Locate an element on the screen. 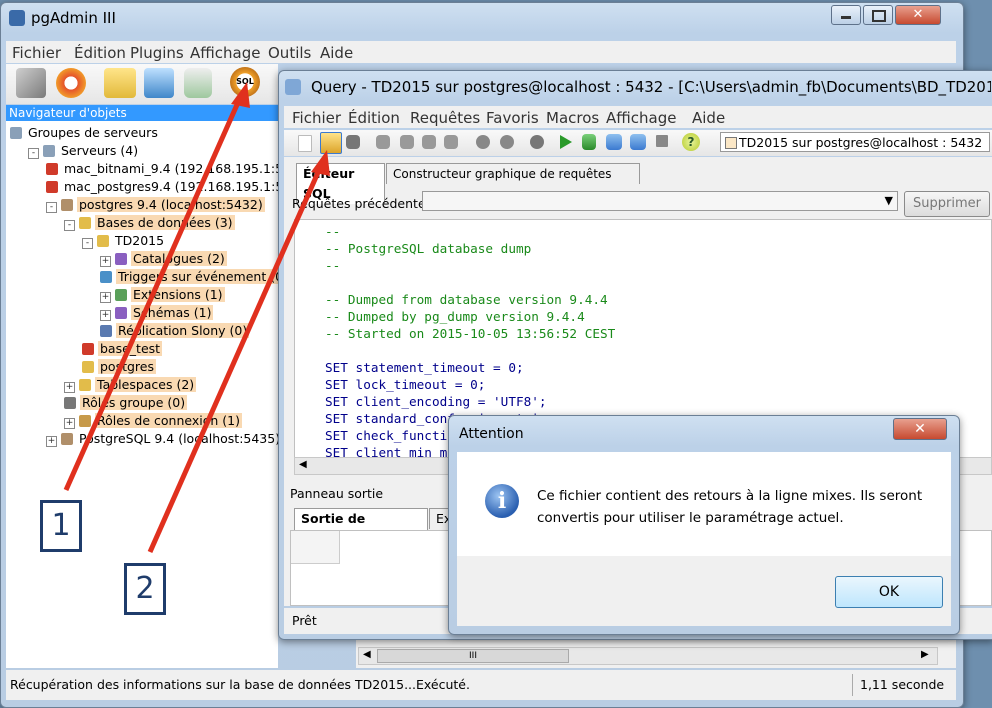 Image resolution: width=992 pixels, height=708 pixels. tree-item: + Rôles de connexion (1) is located at coordinates (153, 421).